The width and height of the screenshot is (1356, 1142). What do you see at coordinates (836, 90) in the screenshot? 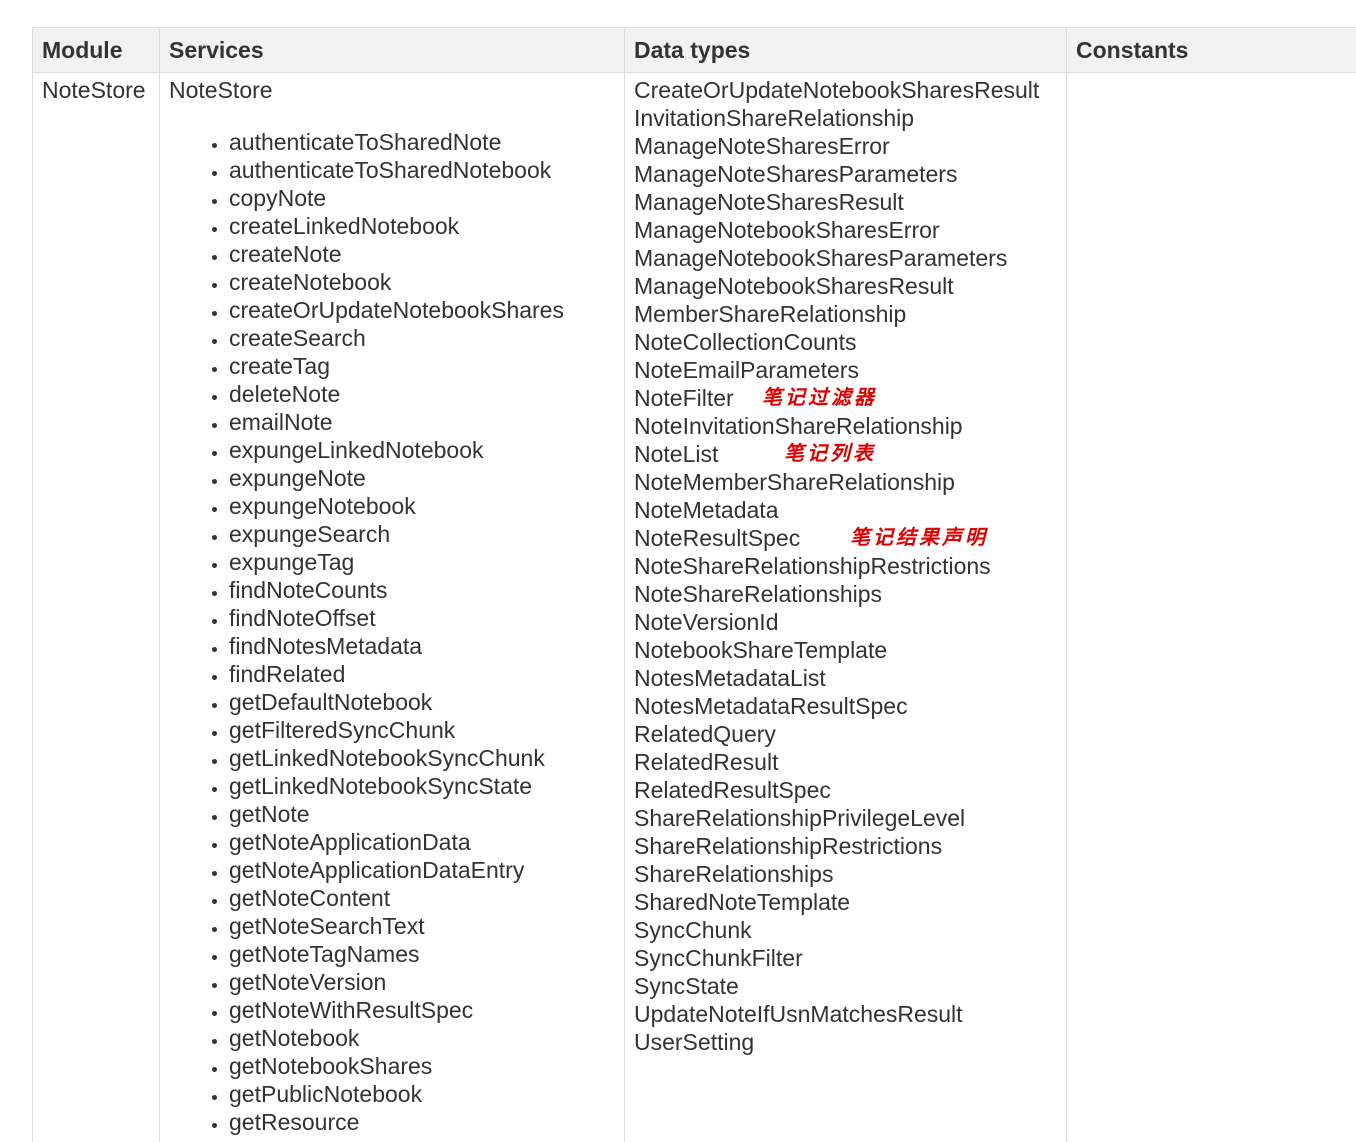
I see `datatype-link-CreateOrUpdateNotebookSharesResult: CreateOrUpdateNotebookSharesResult` at bounding box center [836, 90].